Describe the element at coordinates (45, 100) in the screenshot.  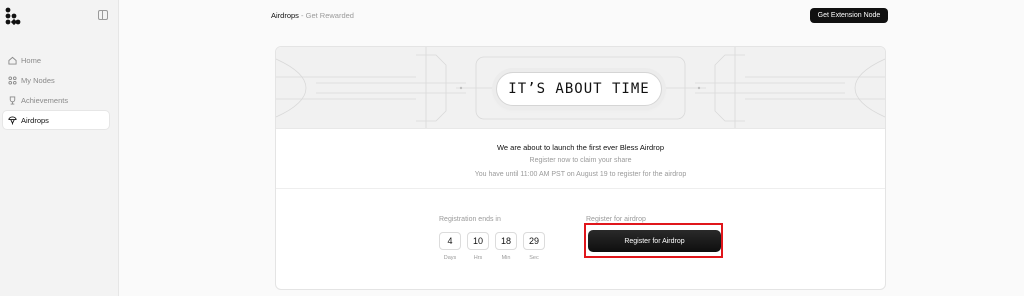
I see `sidebar-item-label: Achievements` at that location.